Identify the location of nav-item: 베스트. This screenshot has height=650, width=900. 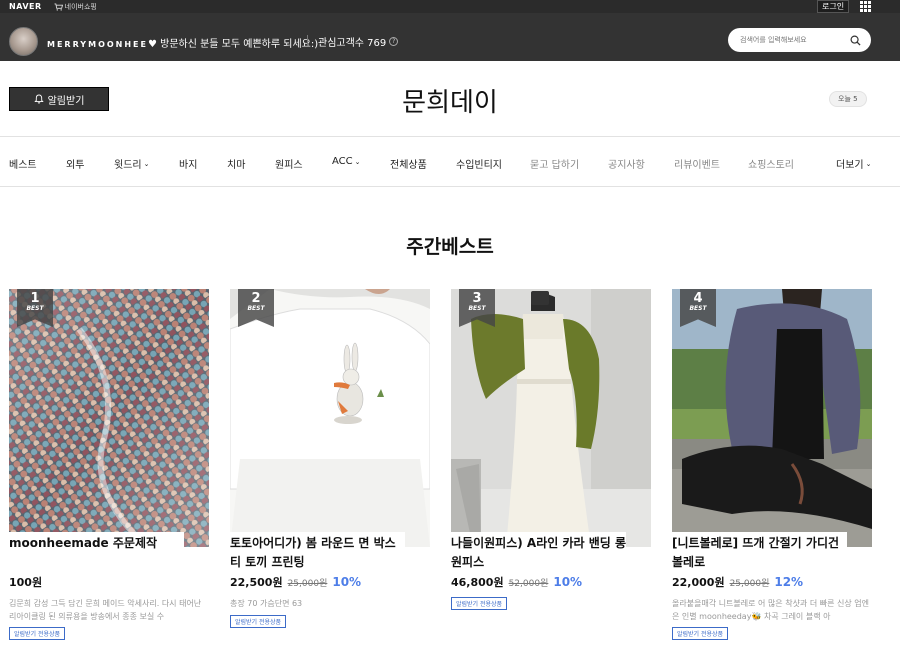
(23, 163).